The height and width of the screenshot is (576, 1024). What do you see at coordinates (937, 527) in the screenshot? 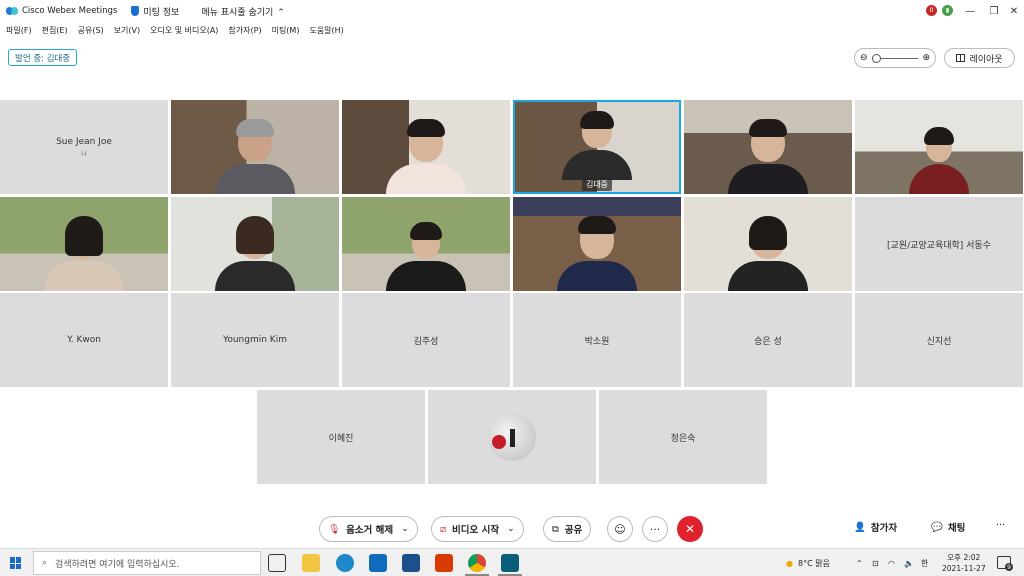
I see `chat-icon: 💬` at bounding box center [937, 527].